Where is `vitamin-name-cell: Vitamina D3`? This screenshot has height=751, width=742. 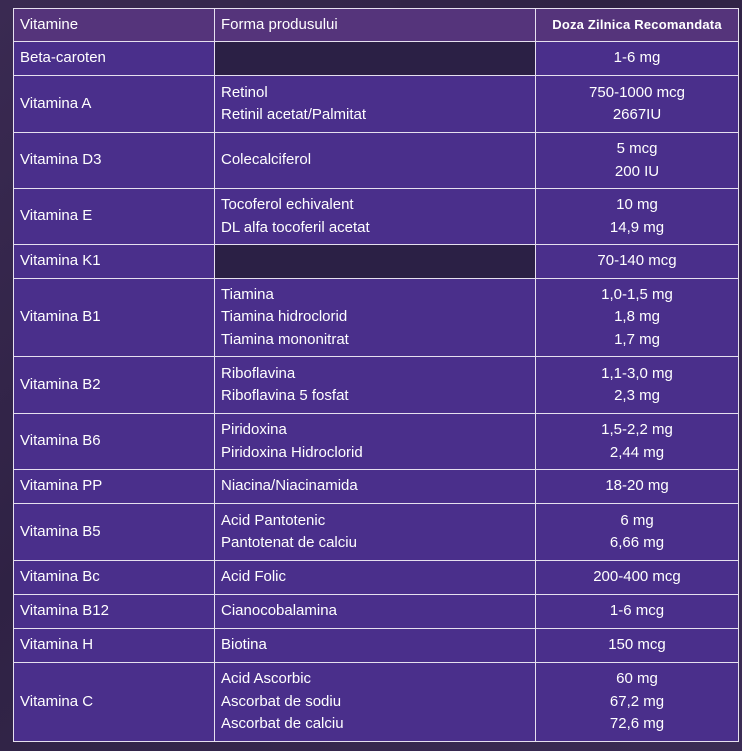
vitamin-name-cell: Vitamina D3 is located at coordinates (114, 160).